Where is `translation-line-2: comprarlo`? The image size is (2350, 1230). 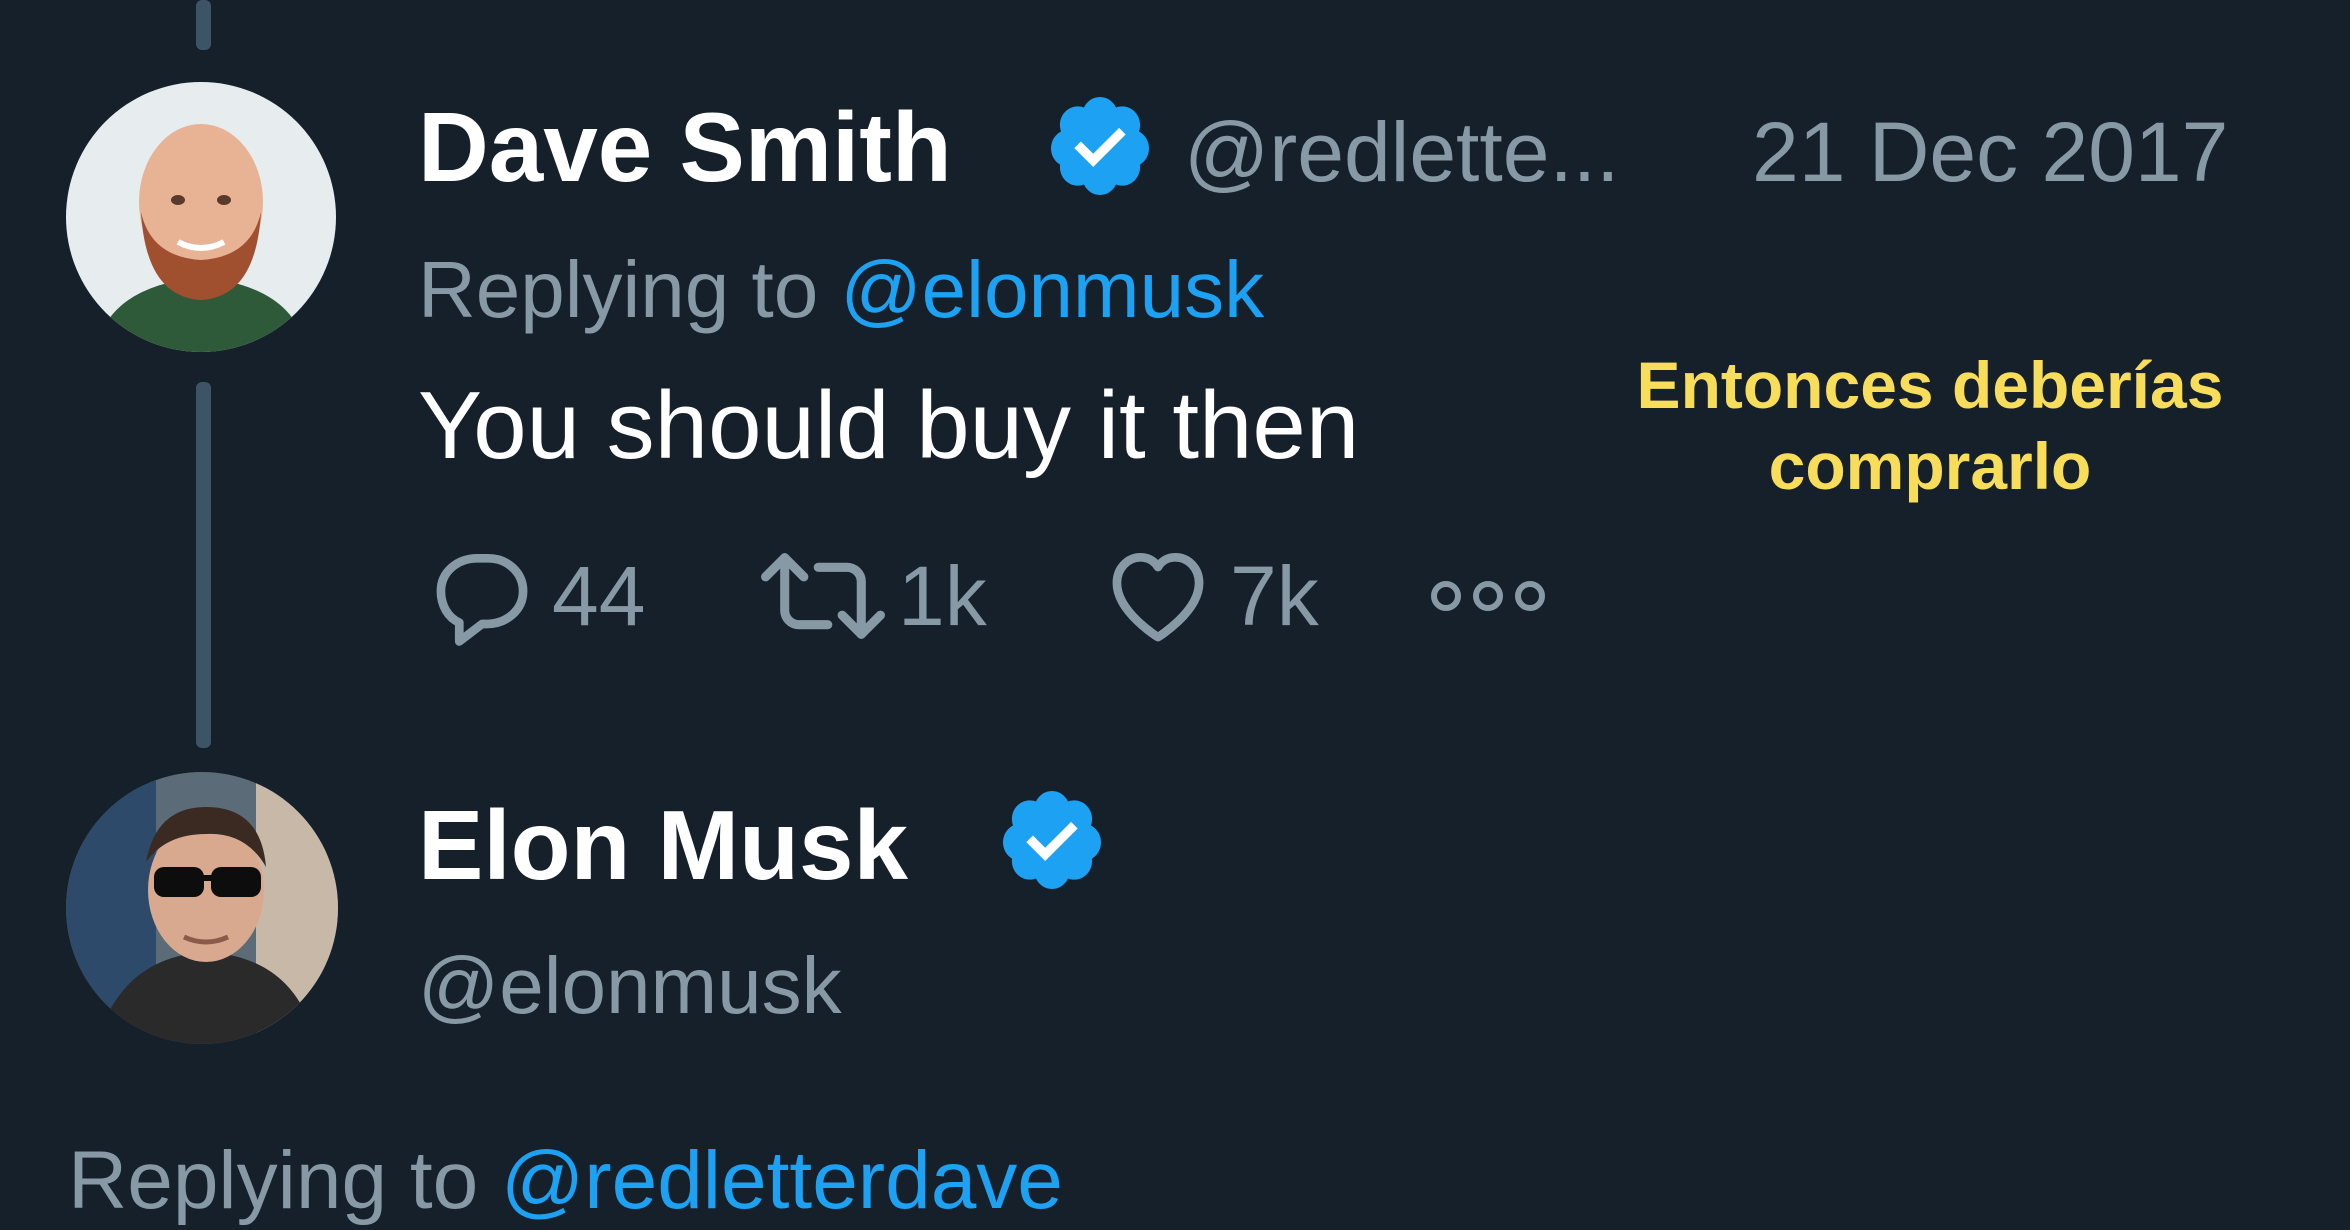 translation-line-2: comprarlo is located at coordinates (1930, 465).